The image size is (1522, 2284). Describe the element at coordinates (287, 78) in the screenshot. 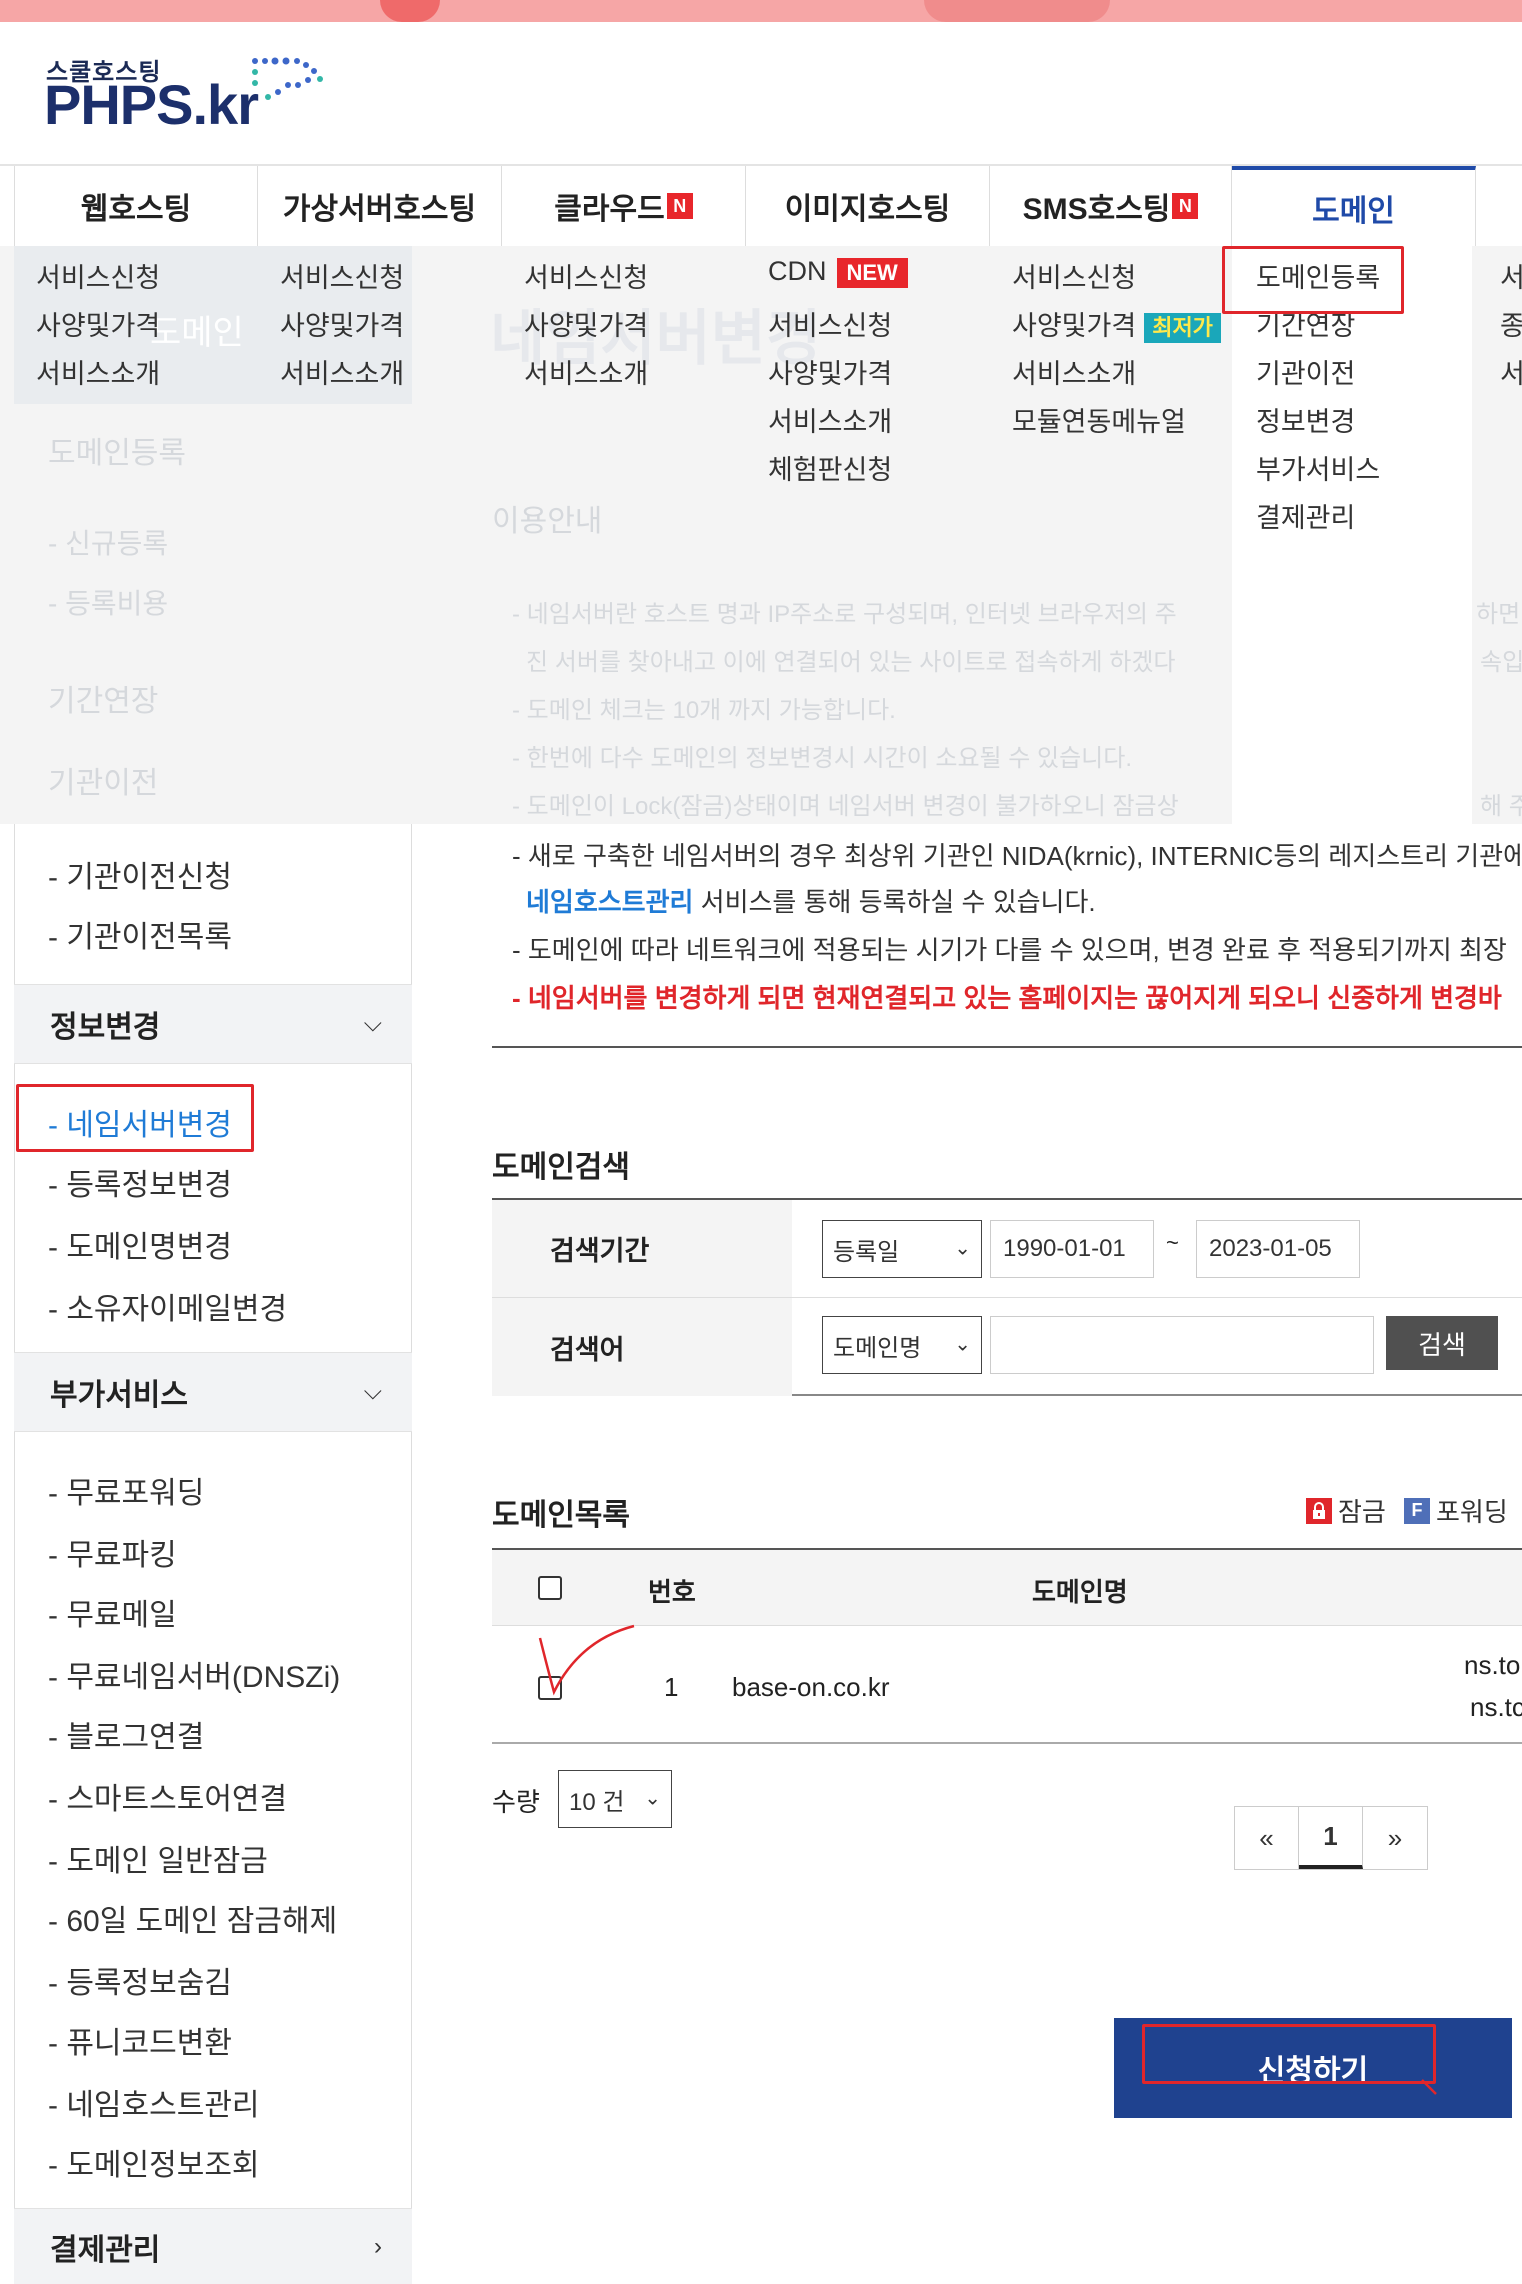

I see `logo-dots-icon` at that location.